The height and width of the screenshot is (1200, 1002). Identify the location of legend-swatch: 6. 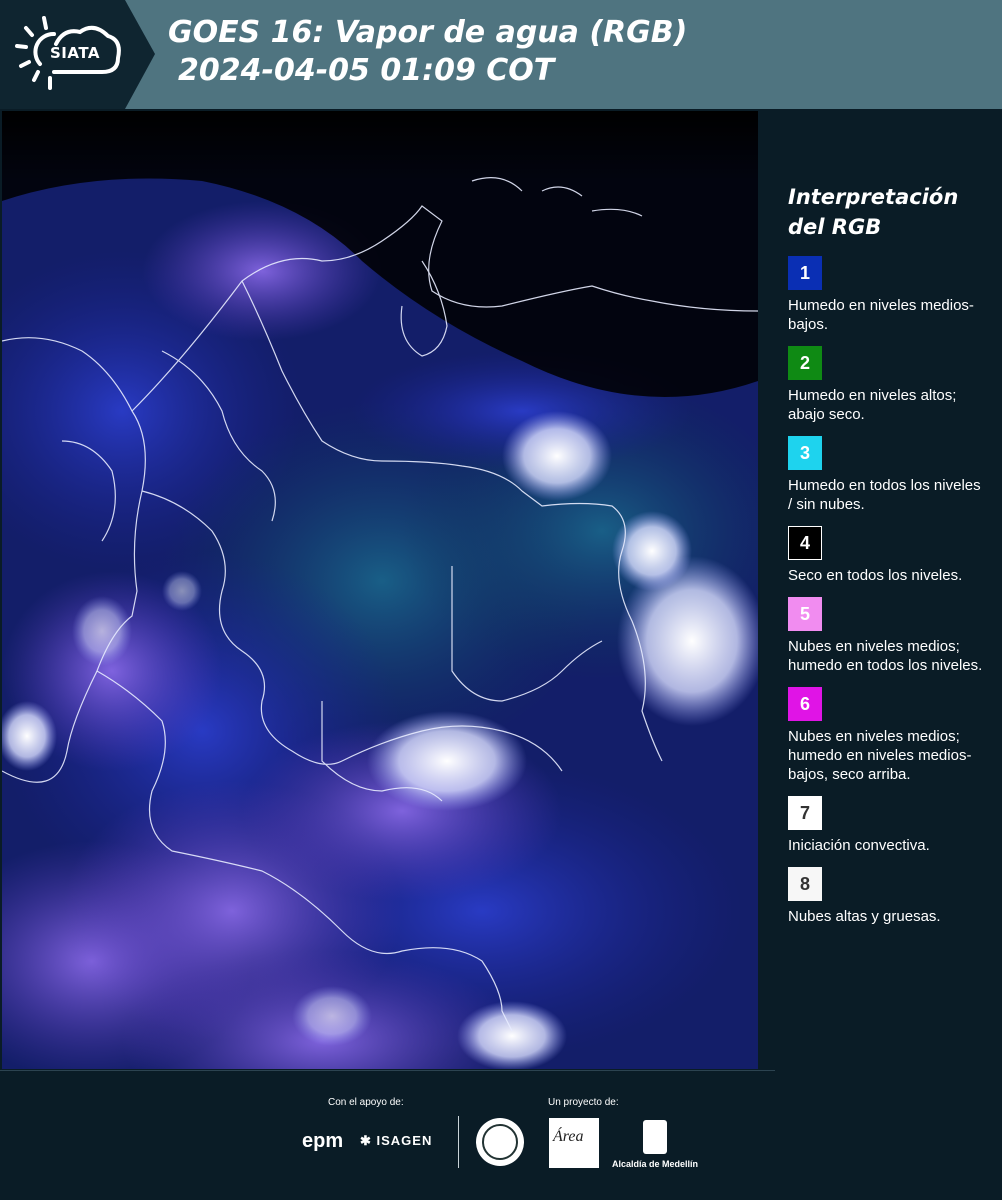
(805, 704).